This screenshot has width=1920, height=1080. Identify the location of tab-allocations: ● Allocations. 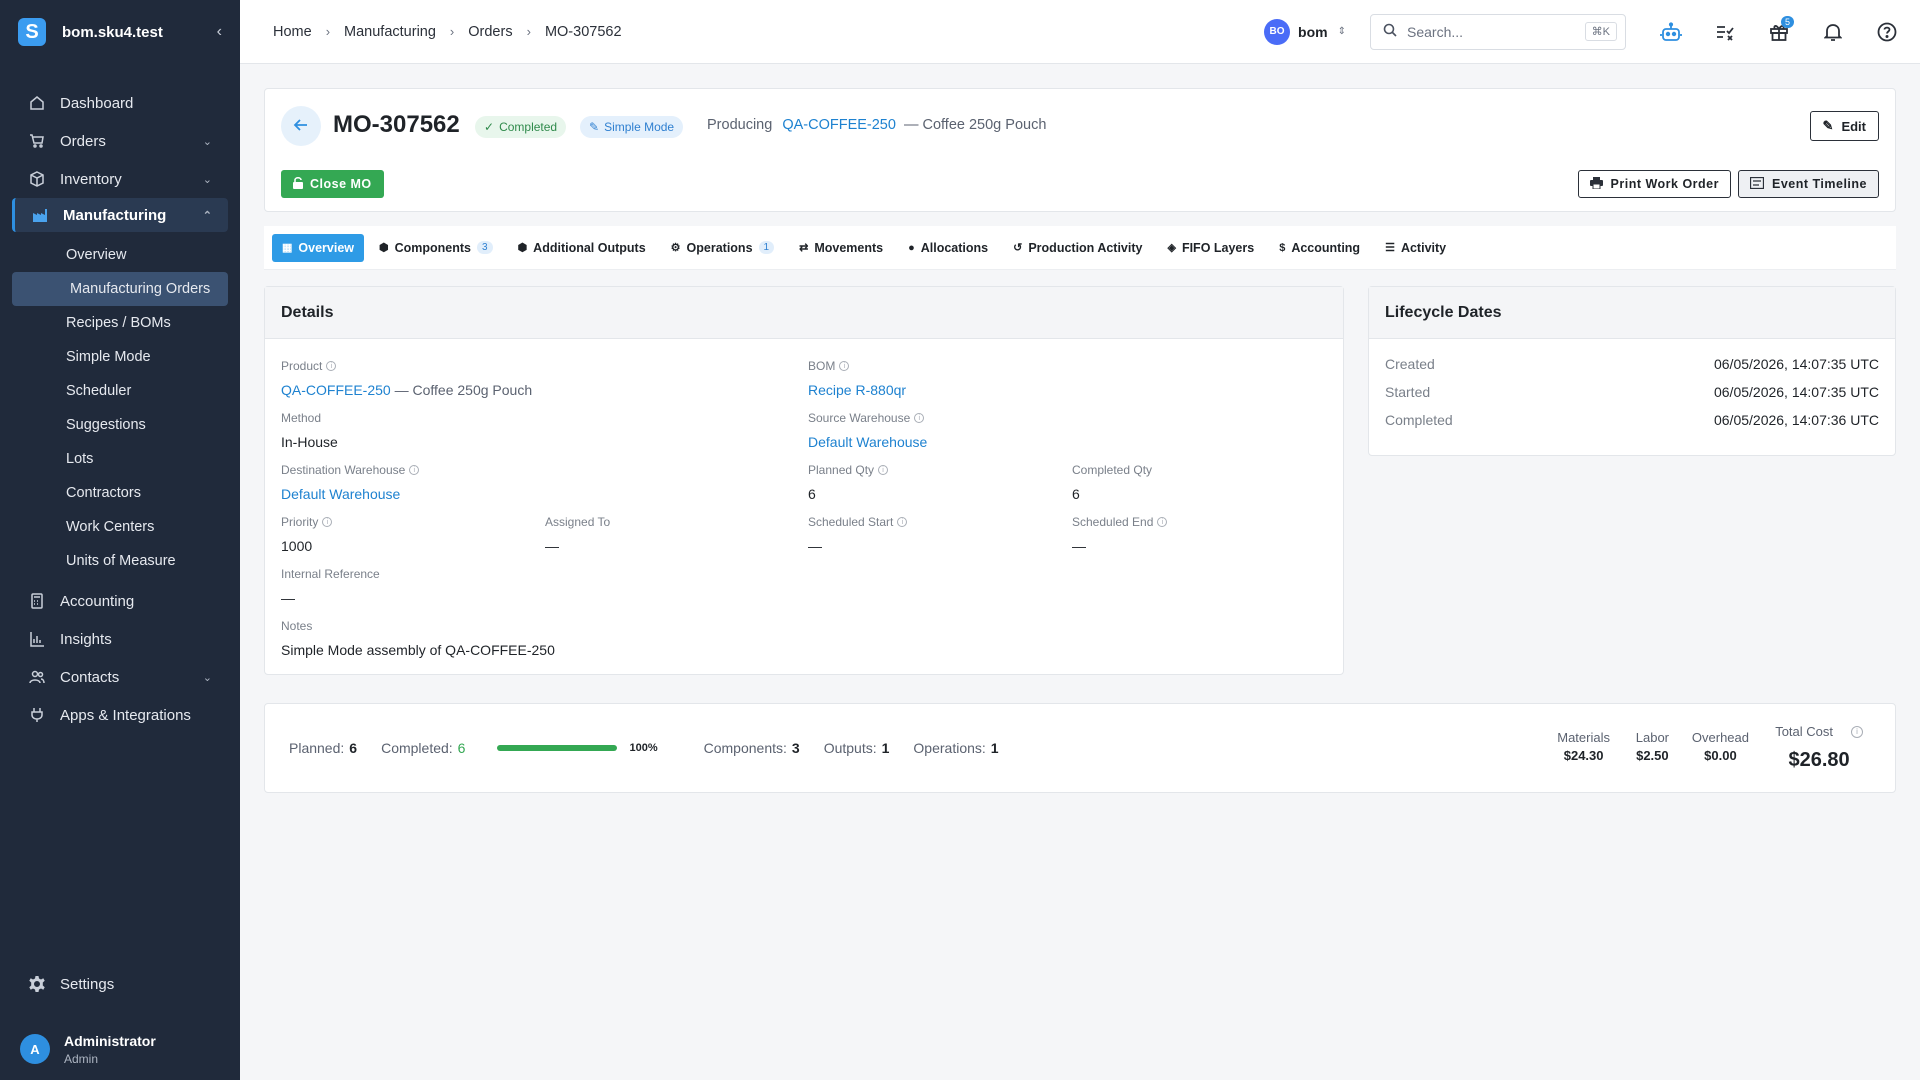
(948, 248).